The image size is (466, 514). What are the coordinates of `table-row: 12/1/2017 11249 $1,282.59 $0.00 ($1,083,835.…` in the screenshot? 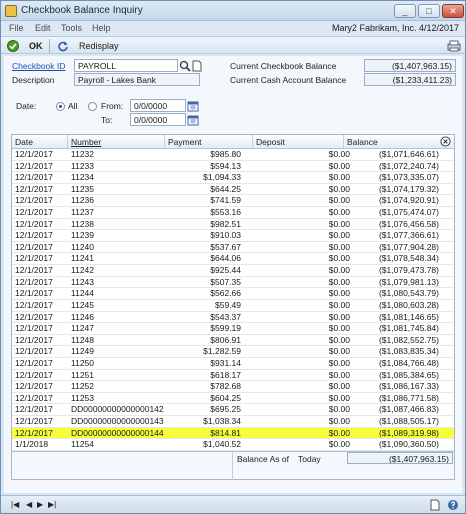 It's located at (233, 352).